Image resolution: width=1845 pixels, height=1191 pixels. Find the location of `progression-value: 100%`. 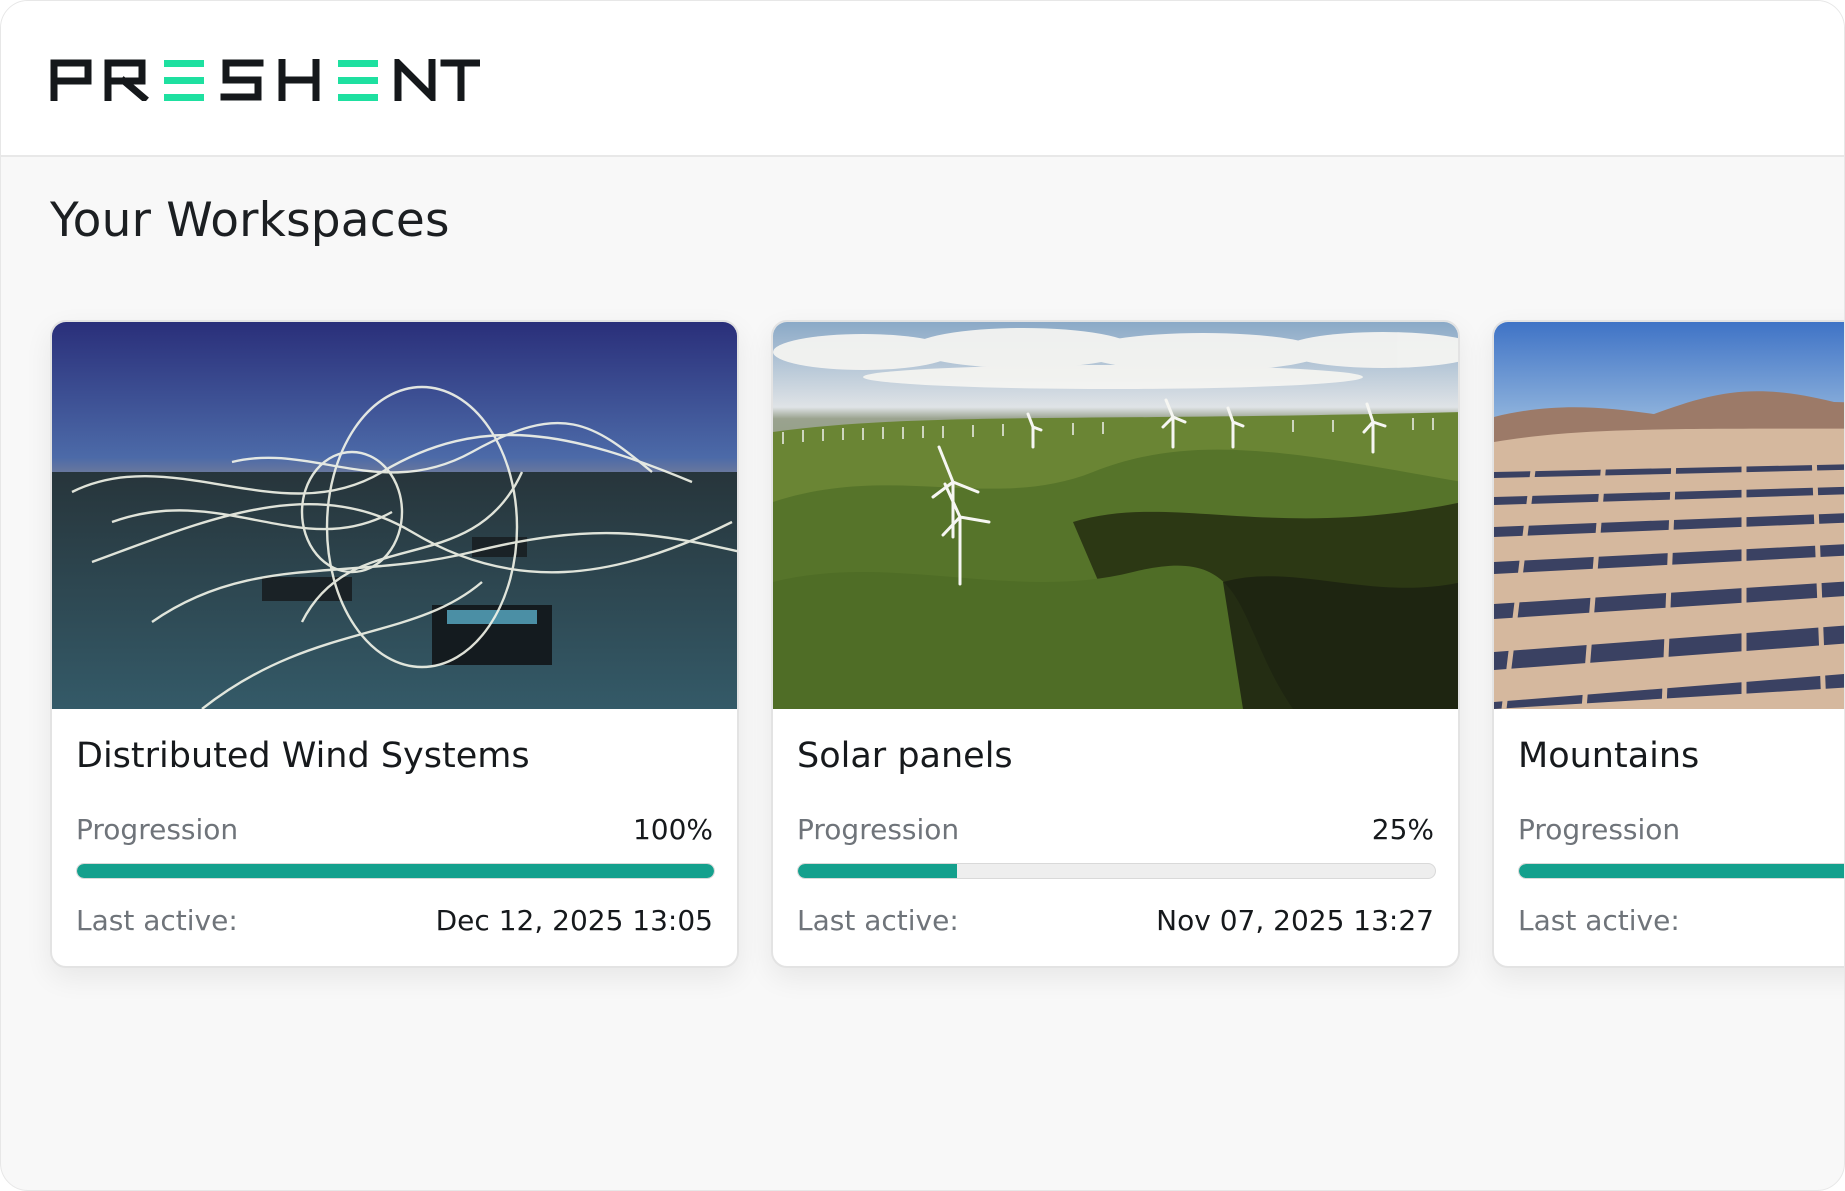

progression-value: 100% is located at coordinates (672, 829).